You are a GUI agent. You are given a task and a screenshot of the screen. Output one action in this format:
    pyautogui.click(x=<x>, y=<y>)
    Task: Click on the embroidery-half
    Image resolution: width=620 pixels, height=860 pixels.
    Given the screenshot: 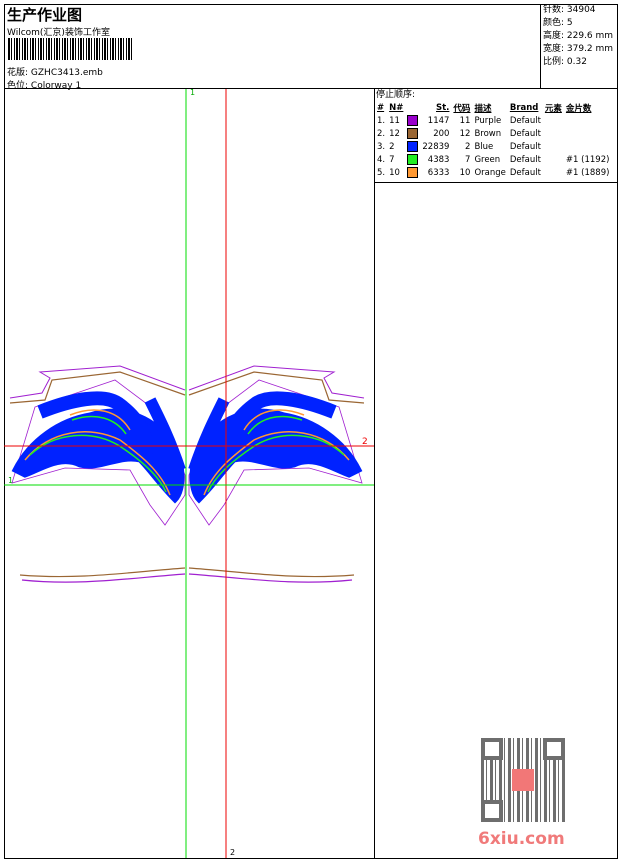 What is the action you would take?
    pyautogui.click(x=97, y=474)
    